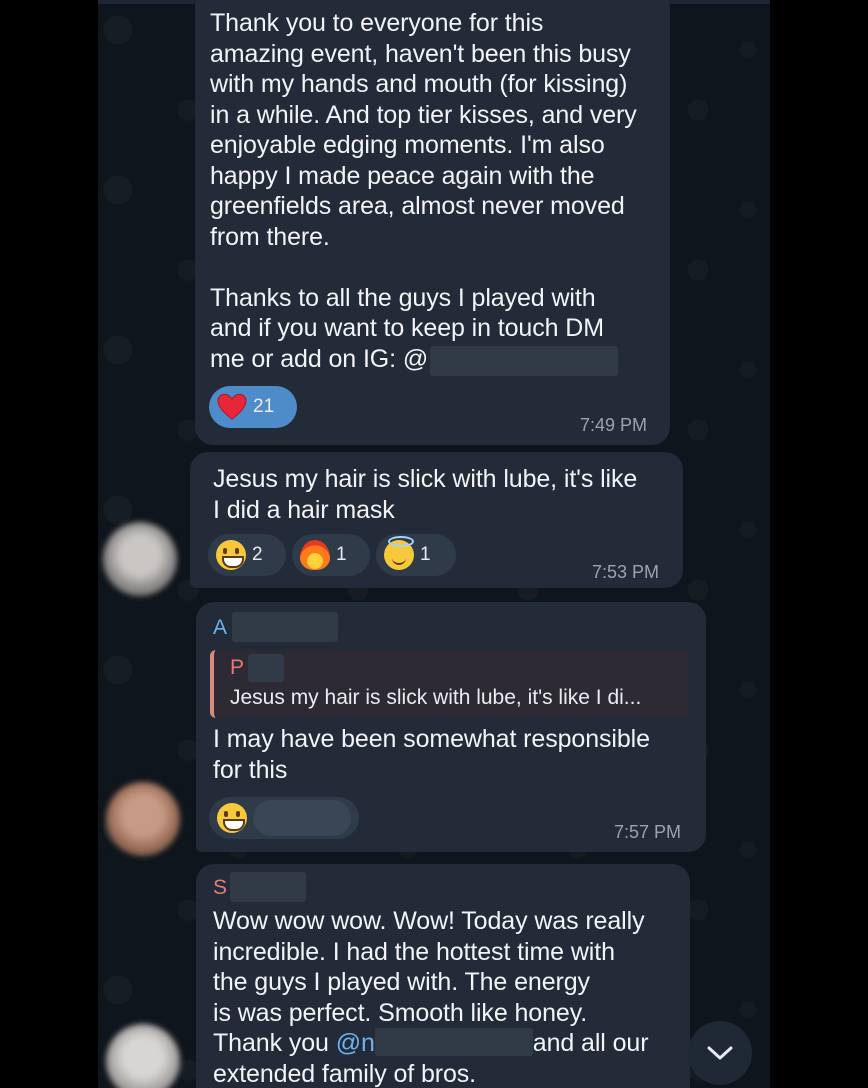  Describe the element at coordinates (590, 1043) in the screenshot. I see `mention-suffix: and all our` at that location.